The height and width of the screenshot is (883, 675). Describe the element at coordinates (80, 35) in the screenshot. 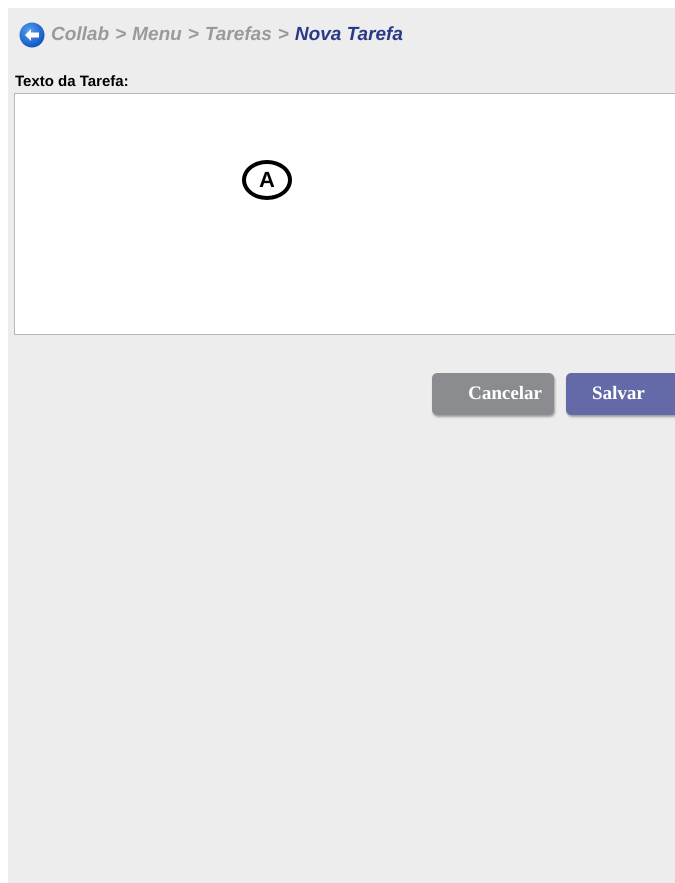

I see `breadcrumb-link: Collab` at that location.